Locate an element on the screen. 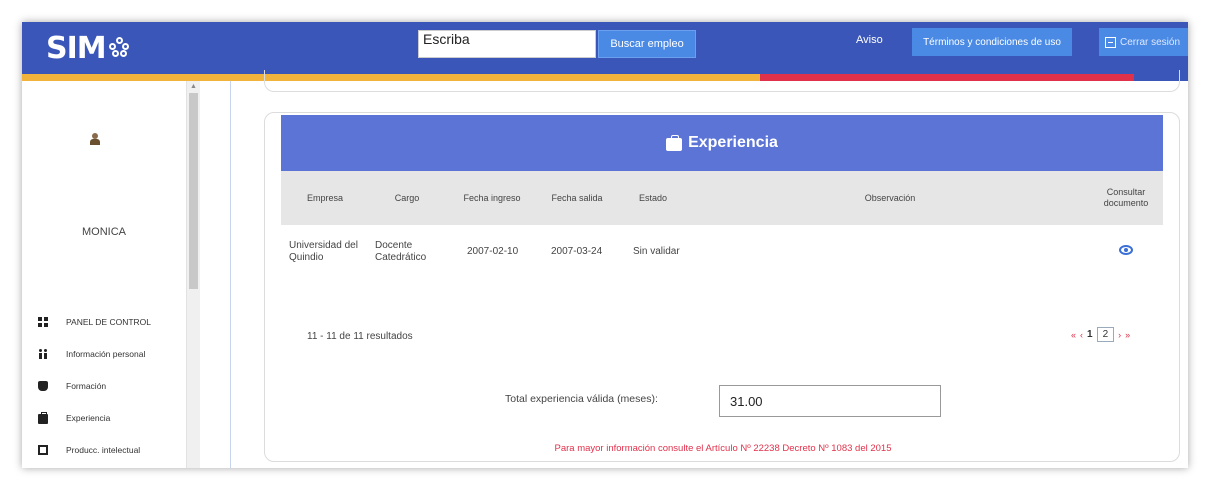 This screenshot has width=1205, height=482. scroll-up-icon: ▲ is located at coordinates (193, 86).